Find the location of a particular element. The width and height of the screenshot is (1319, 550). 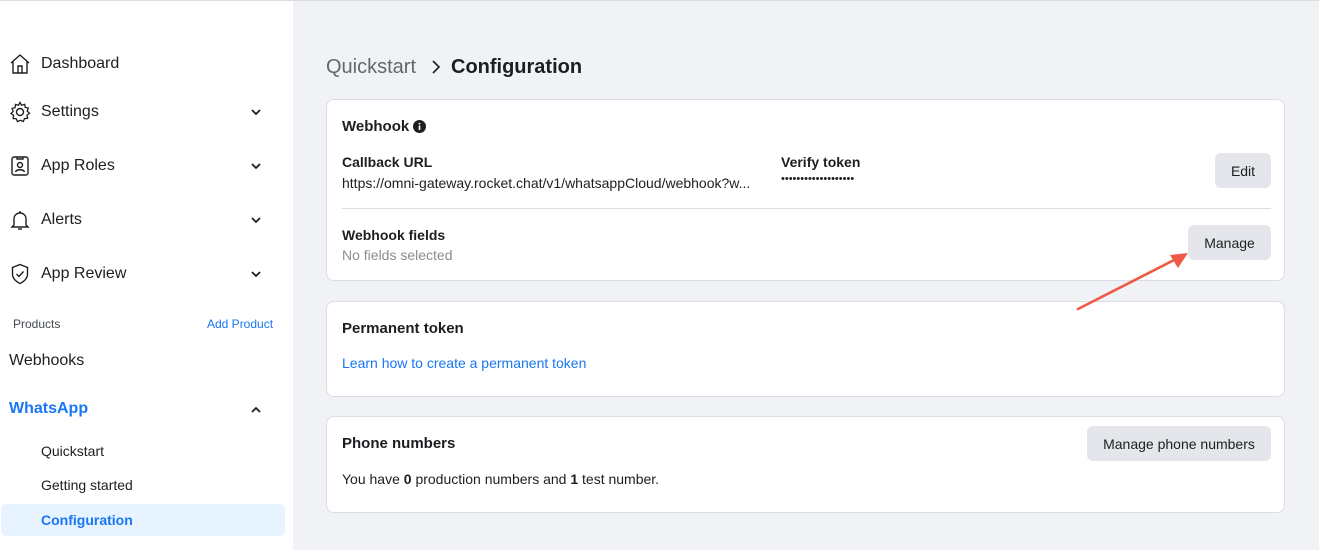

manage-phone-numbers-button: Manage phone numbers is located at coordinates (1179, 443).